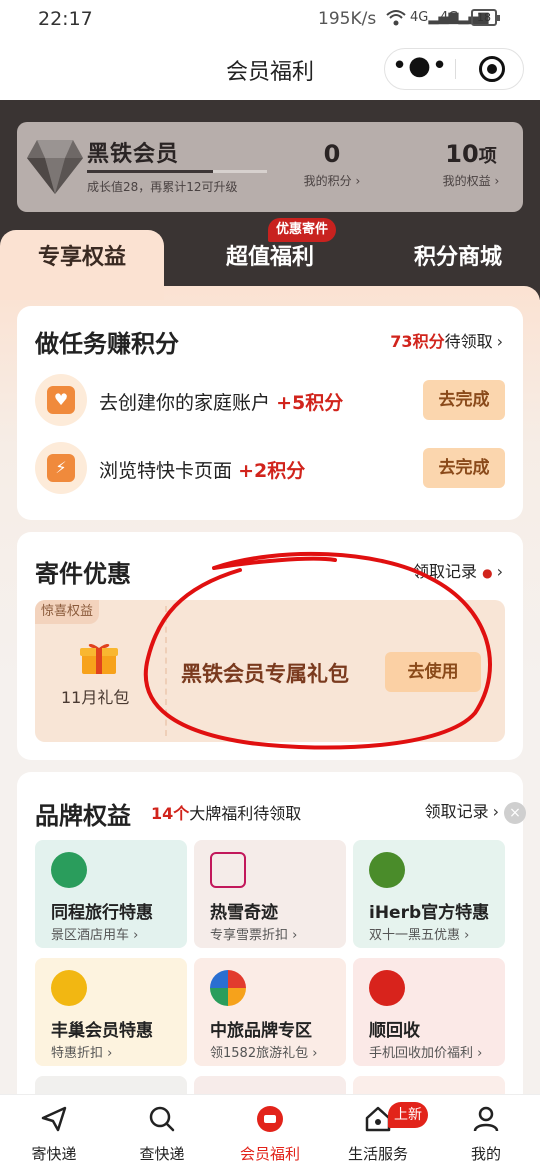 The image size is (540, 1170). Describe the element at coordinates (261, 1031) in the screenshot. I see `brand-name: 中旅品牌专区` at that location.